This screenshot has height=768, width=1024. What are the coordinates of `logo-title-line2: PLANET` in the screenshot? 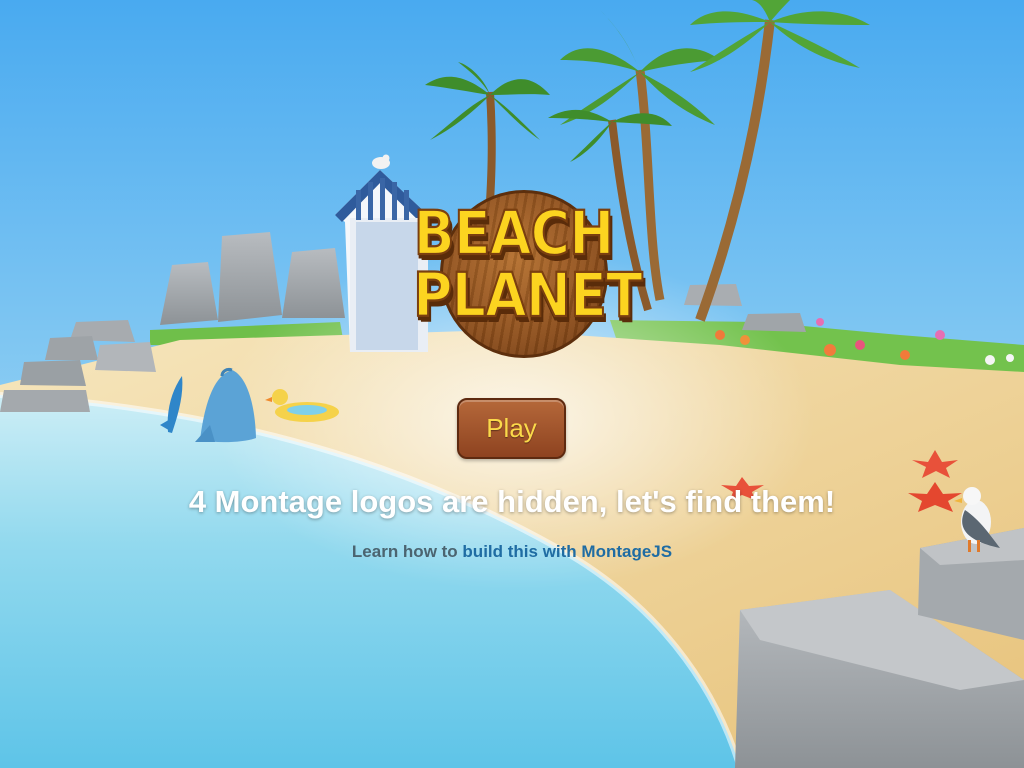 It's located at (528, 295).